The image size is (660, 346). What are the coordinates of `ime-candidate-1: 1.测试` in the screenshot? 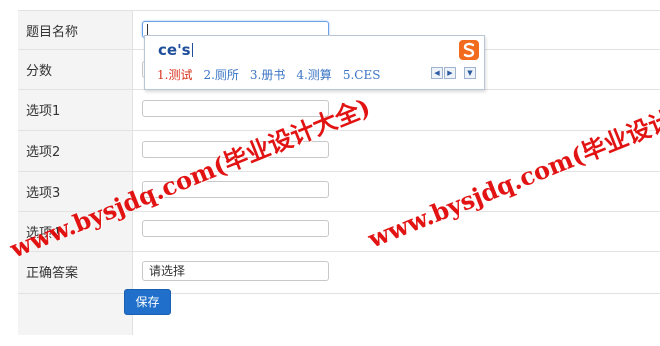 It's located at (174, 74).